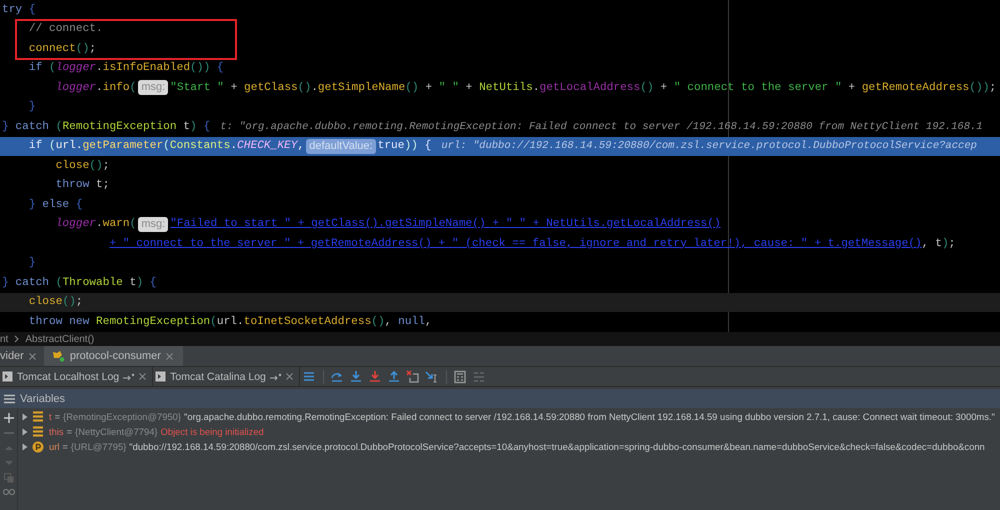 The height and width of the screenshot is (510, 1000). Describe the element at coordinates (413, 377) in the screenshot. I see `drop-frame-icon` at that location.